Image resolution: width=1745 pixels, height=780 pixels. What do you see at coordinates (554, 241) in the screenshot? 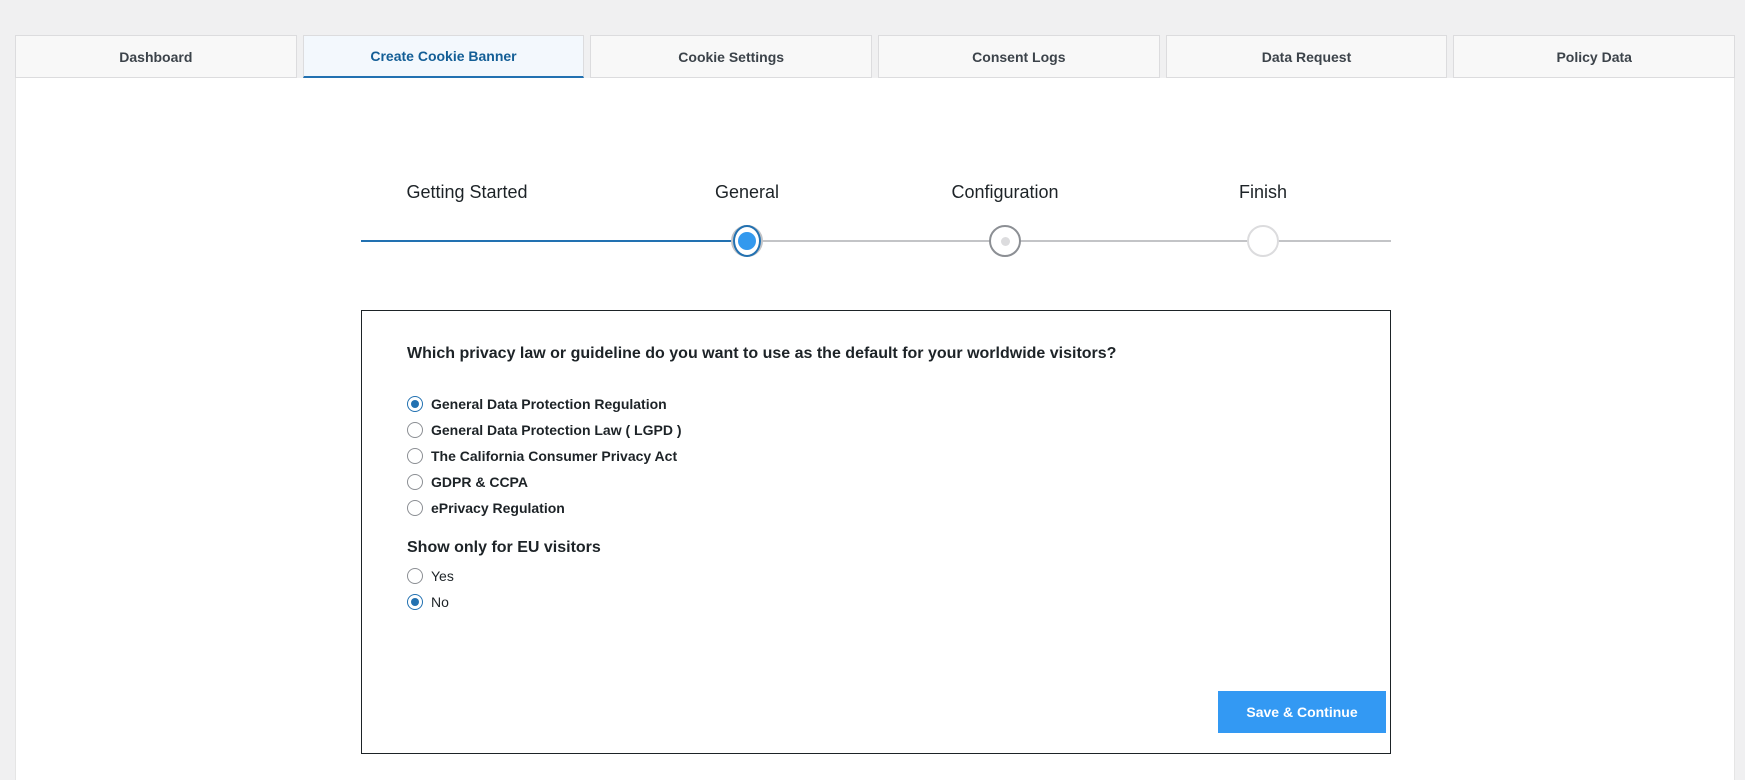
I see `stepper-track-completed` at bounding box center [554, 241].